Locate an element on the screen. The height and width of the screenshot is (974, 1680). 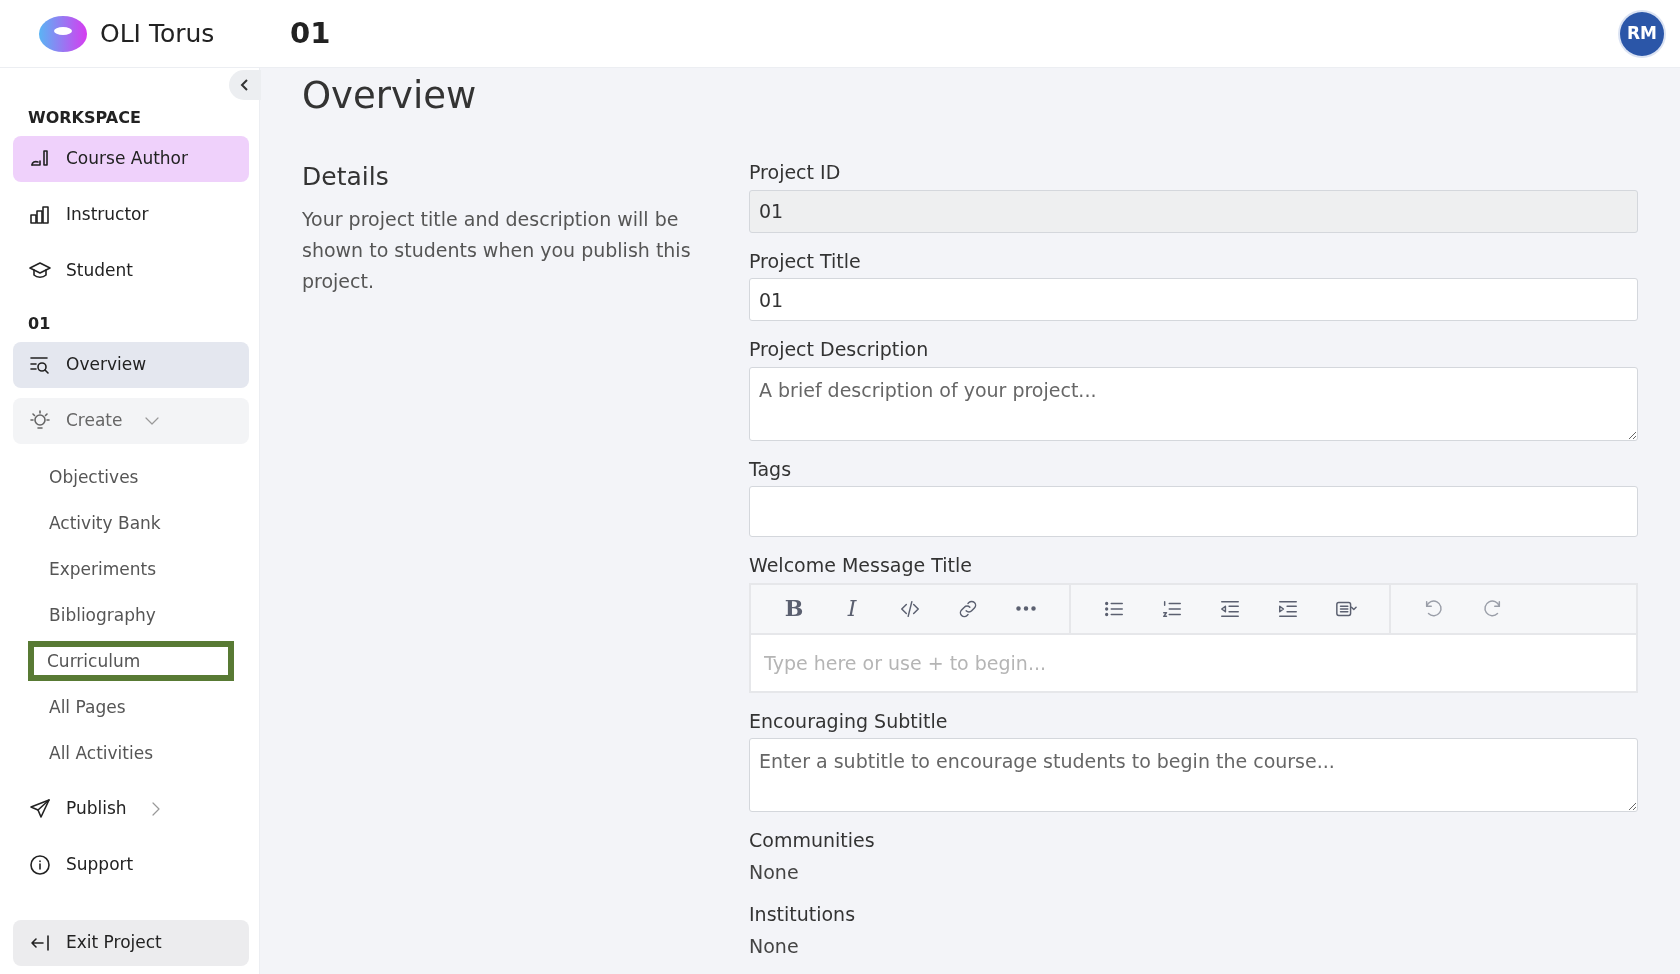
bold-button: B is located at coordinates (794, 608).